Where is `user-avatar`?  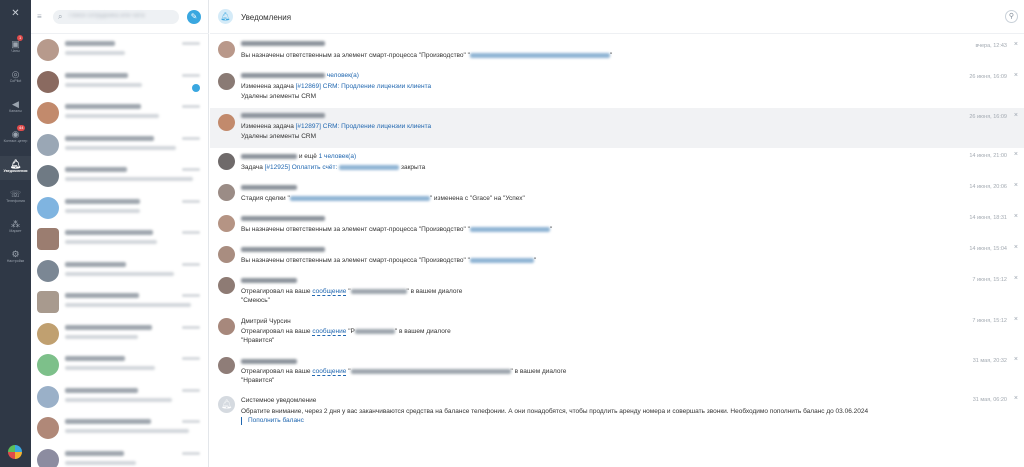
user-avatar is located at coordinates (15, 452).